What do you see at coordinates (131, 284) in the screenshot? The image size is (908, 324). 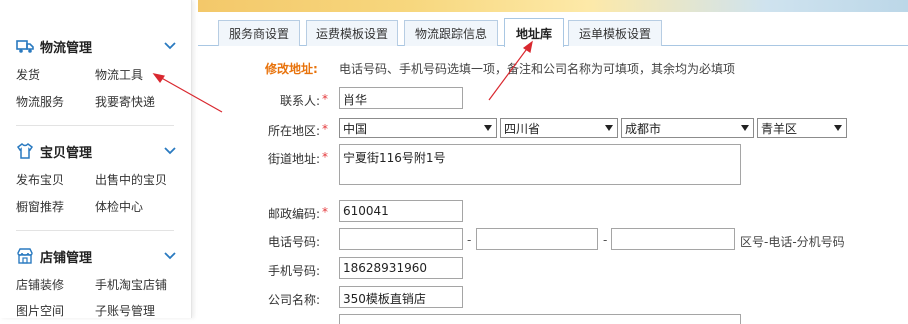 I see `sidebar-link-mobile-shop: 手机淘宝店铺` at bounding box center [131, 284].